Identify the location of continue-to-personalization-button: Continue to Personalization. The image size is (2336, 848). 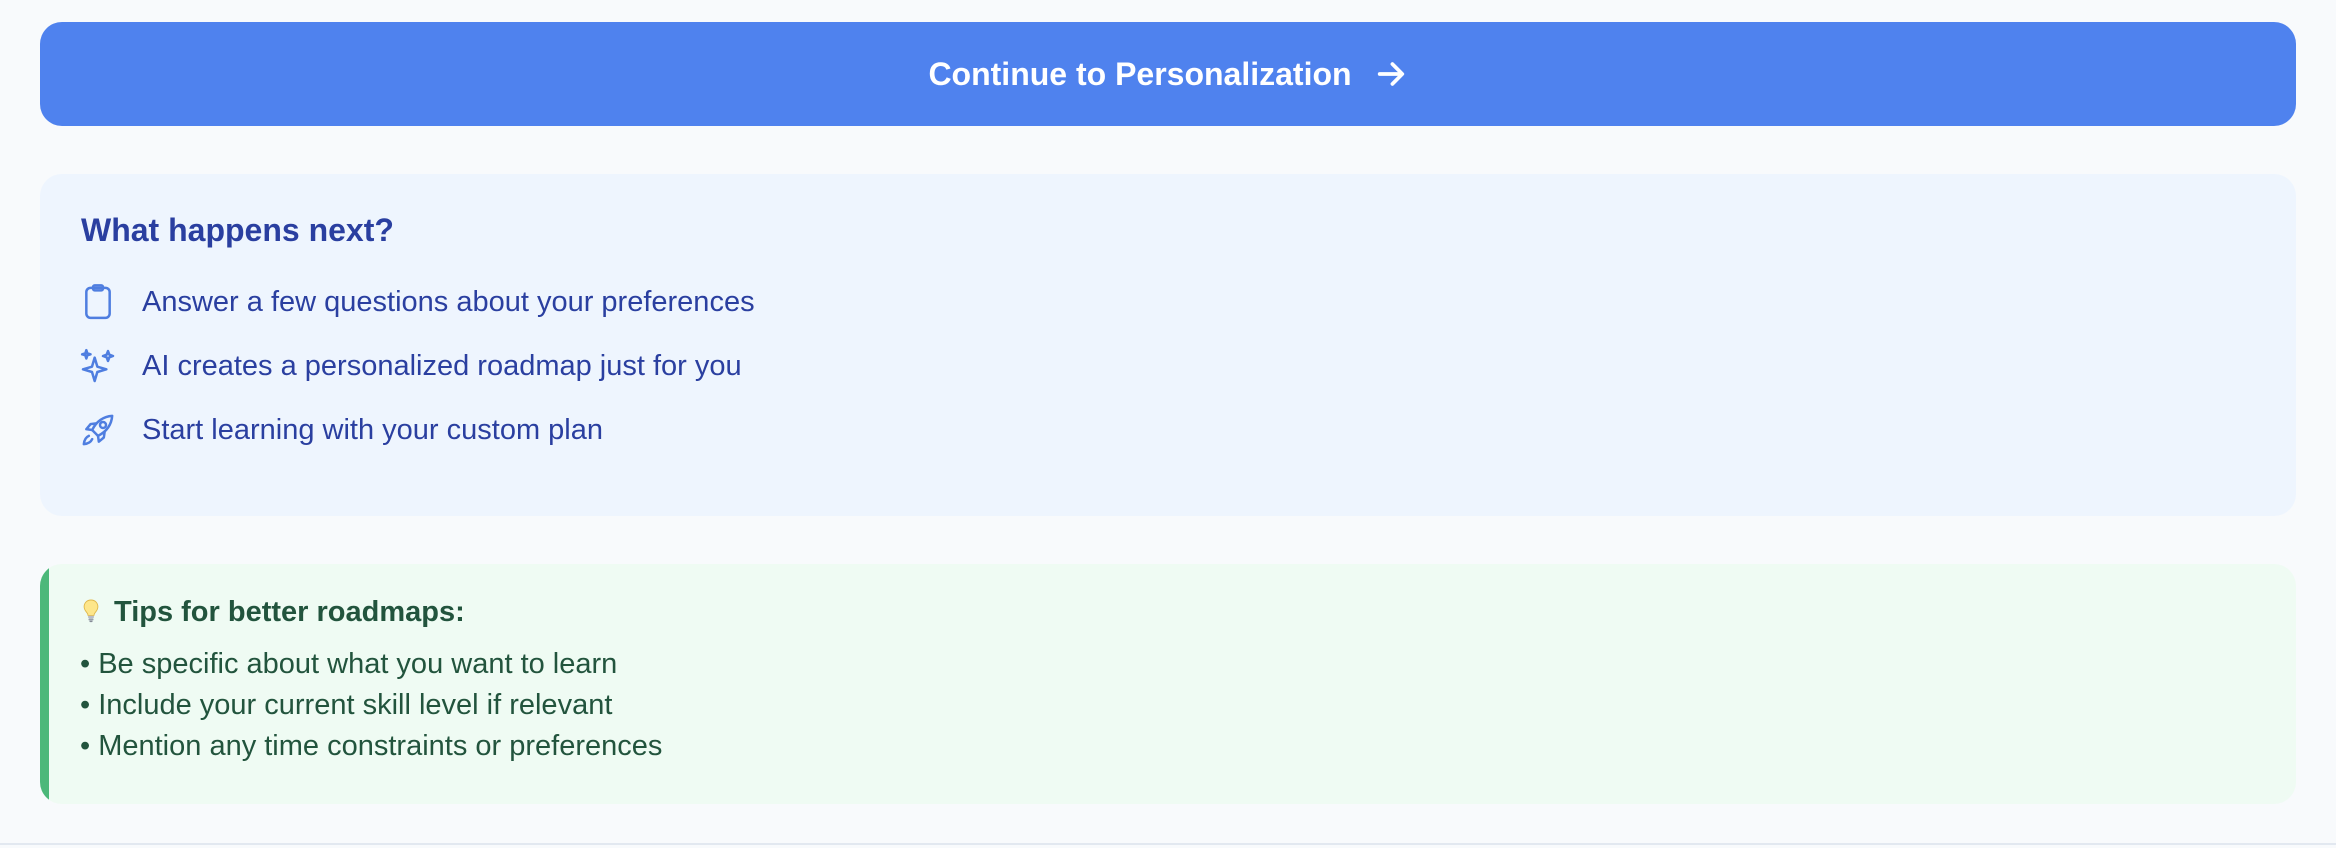
(1168, 74).